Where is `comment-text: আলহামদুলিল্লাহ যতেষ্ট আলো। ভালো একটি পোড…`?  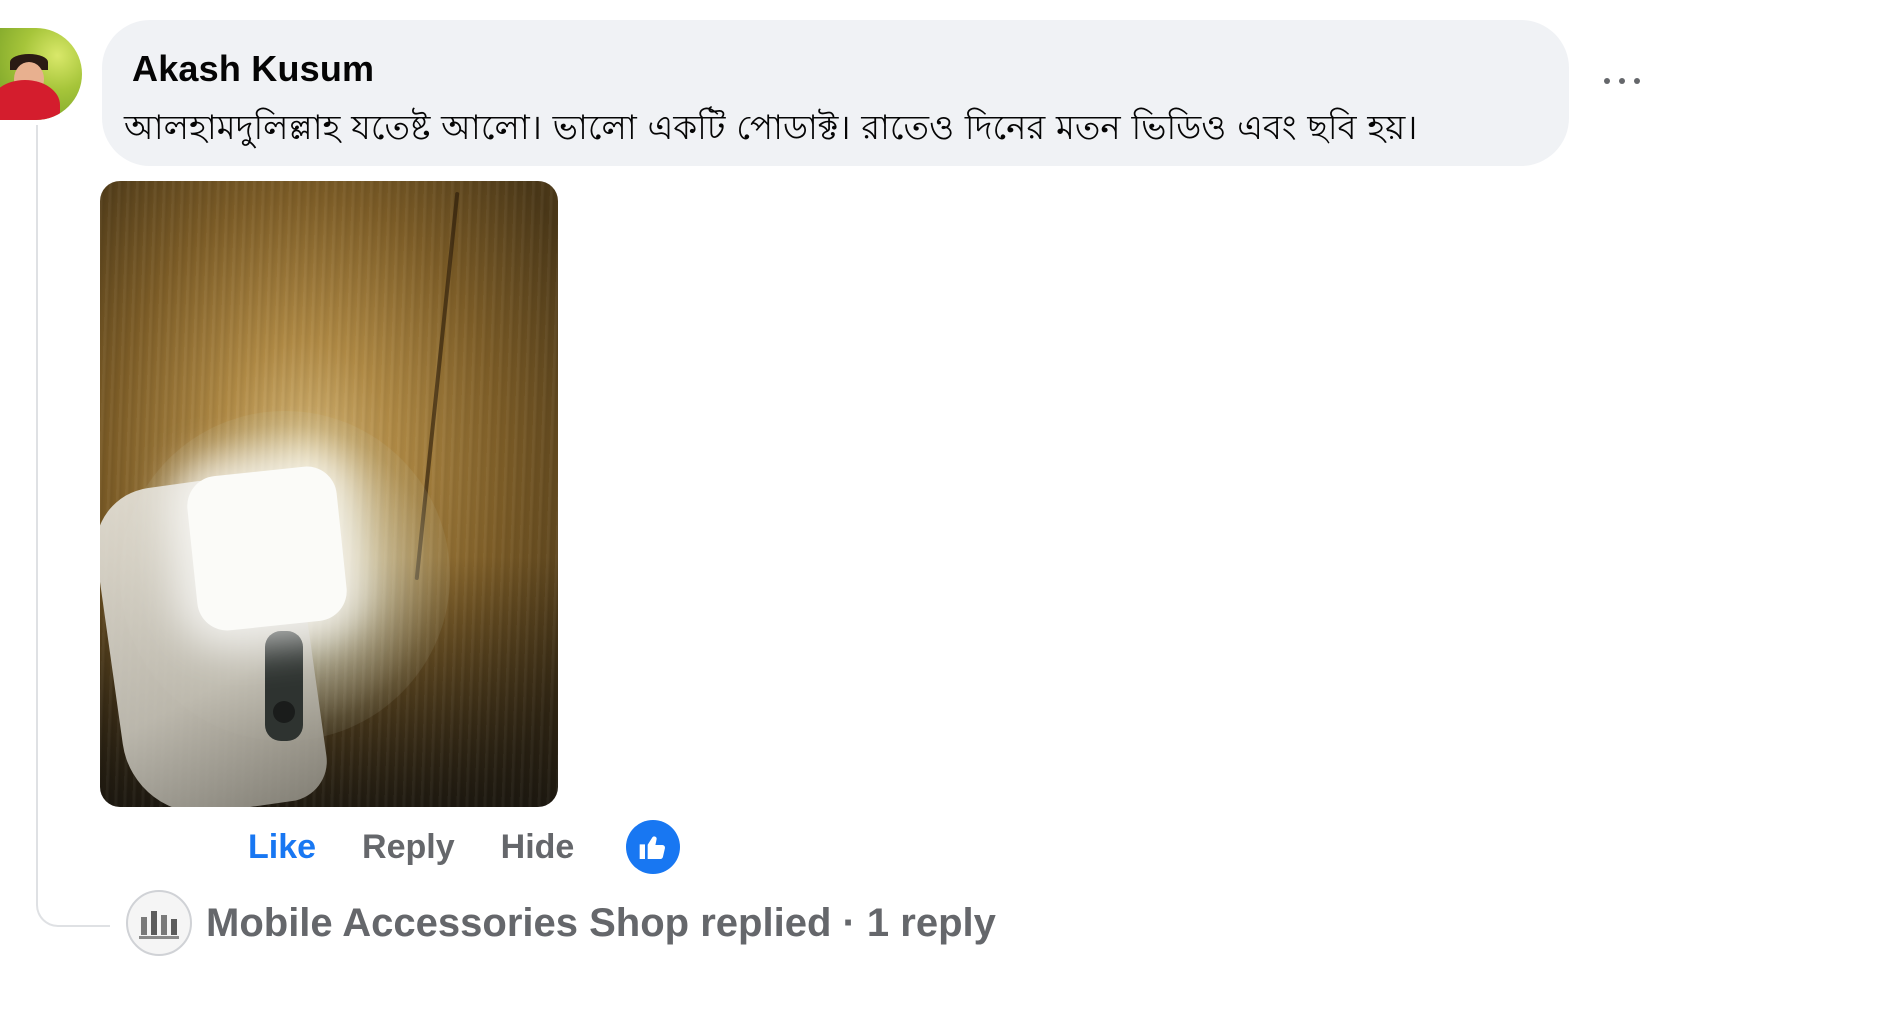
comment-text: আলহামদুলিল্লাহ যতেষ্ট আলো। ভালো একটি পোড… is located at coordinates (771, 128).